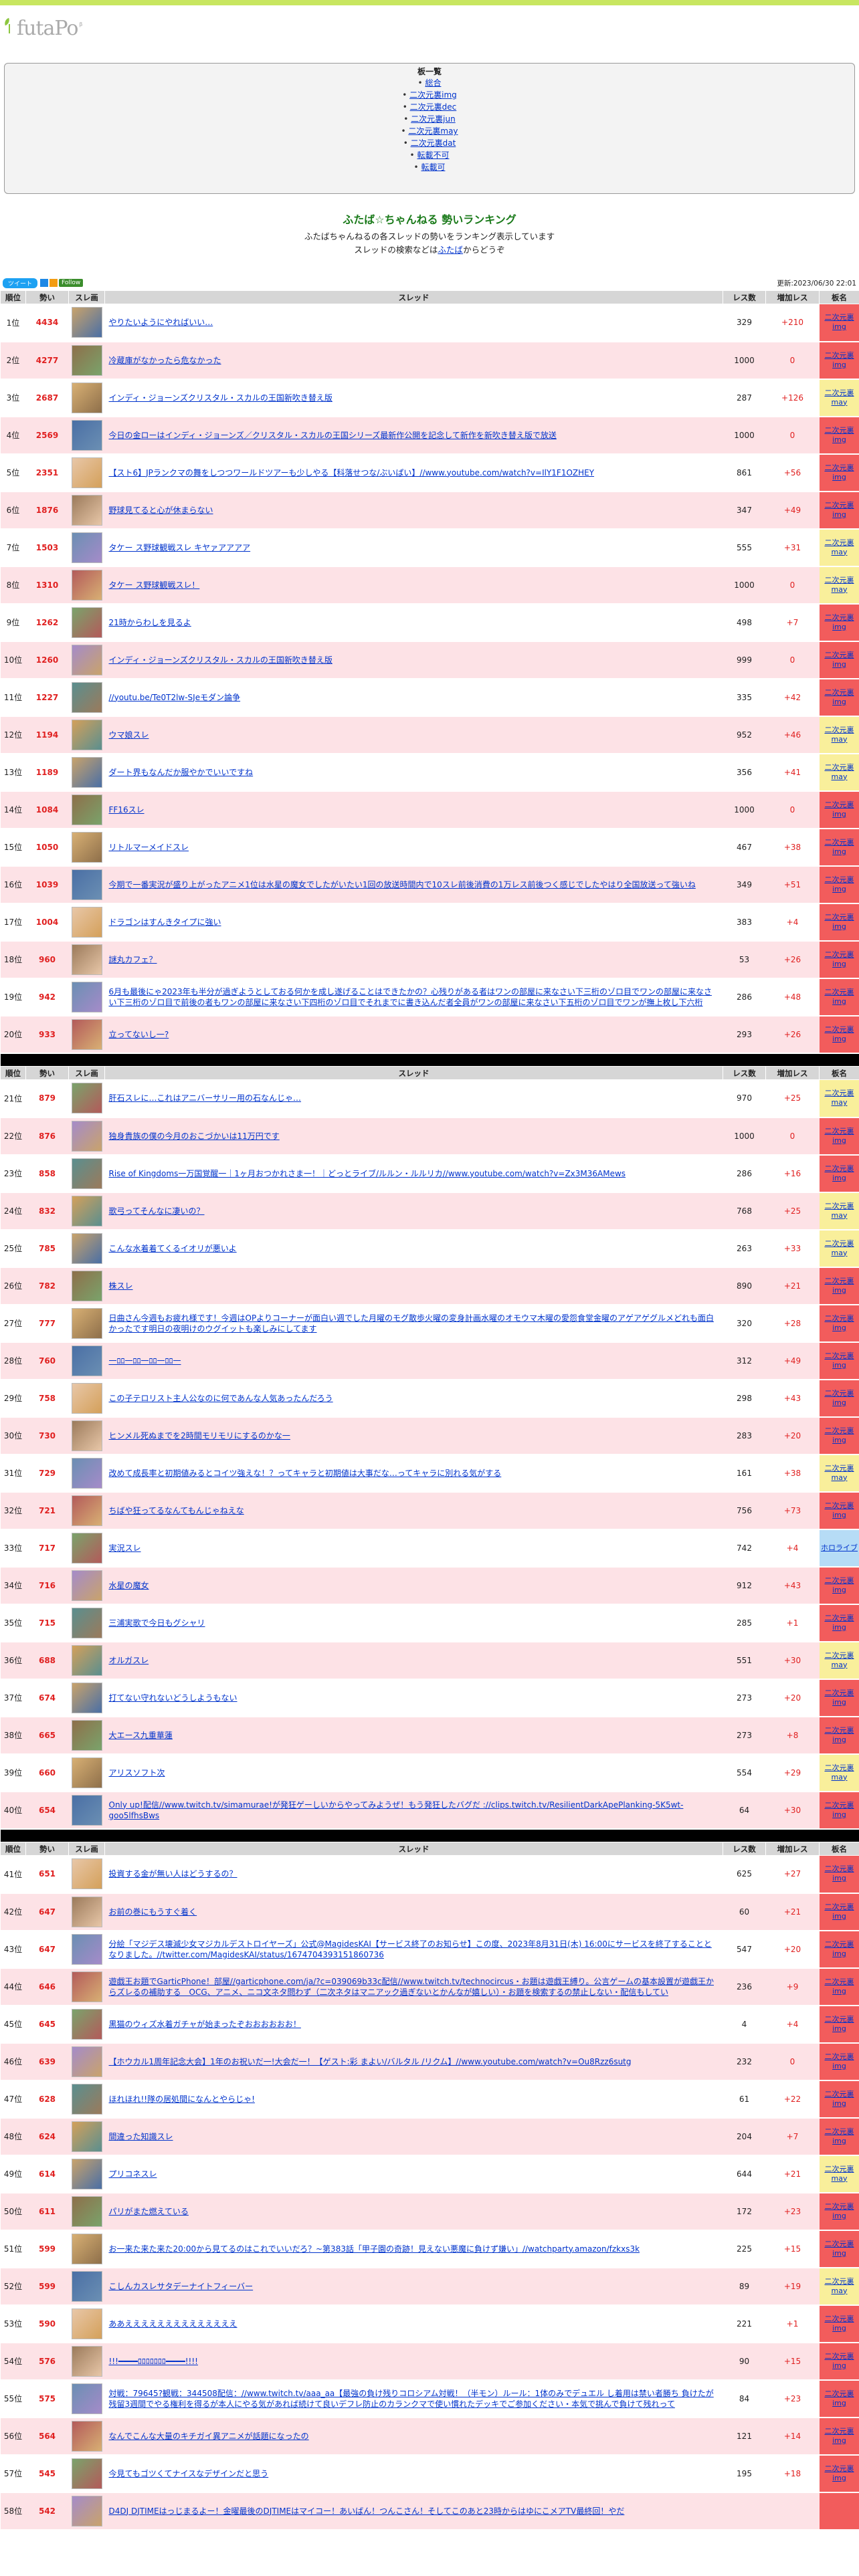 This screenshot has height=2576, width=859. Describe the element at coordinates (165, 922) in the screenshot. I see `thread-link: ドラゴンはすんきタイプに強い` at that location.